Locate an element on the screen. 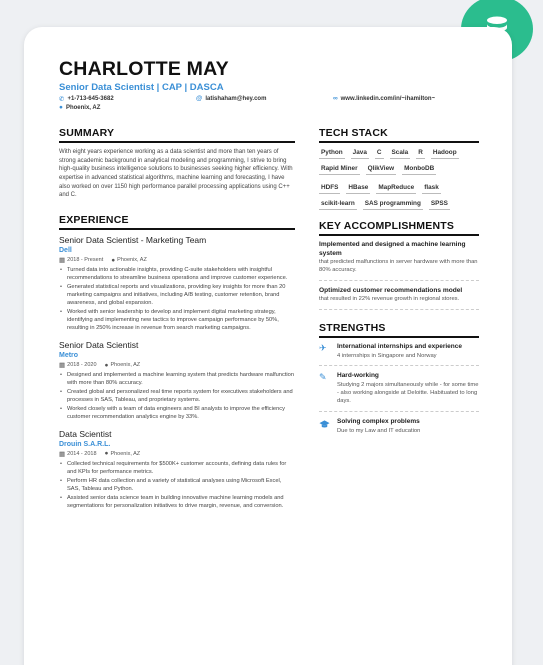 Image resolution: width=543 pixels, height=665 pixels. strength-desc: 4 internships in Singapore and Norway is located at coordinates (387, 356).